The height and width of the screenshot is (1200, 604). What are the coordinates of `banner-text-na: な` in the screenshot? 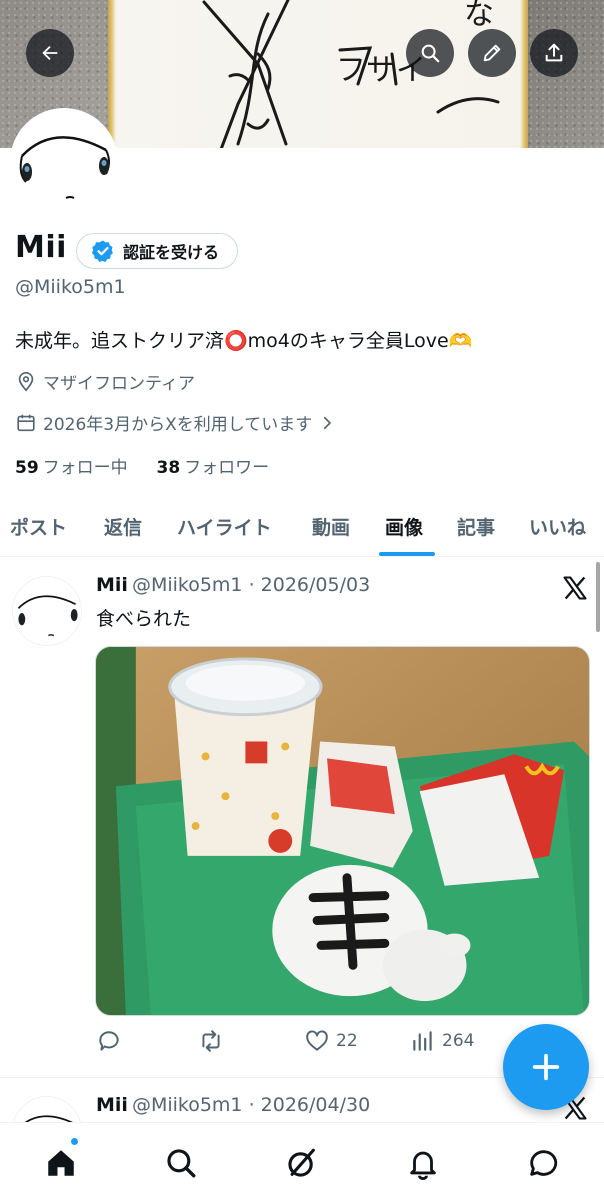 It's located at (479, 16).